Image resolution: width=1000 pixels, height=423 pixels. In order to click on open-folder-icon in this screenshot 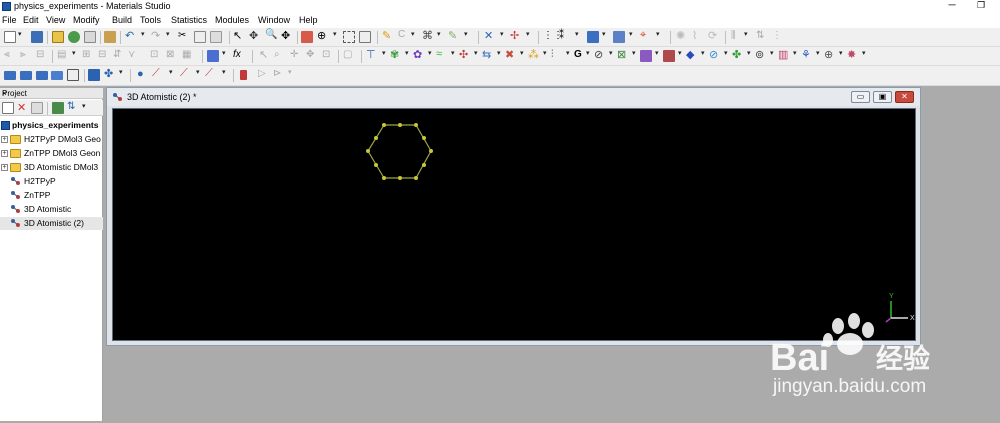, I will do `click(58, 37)`.